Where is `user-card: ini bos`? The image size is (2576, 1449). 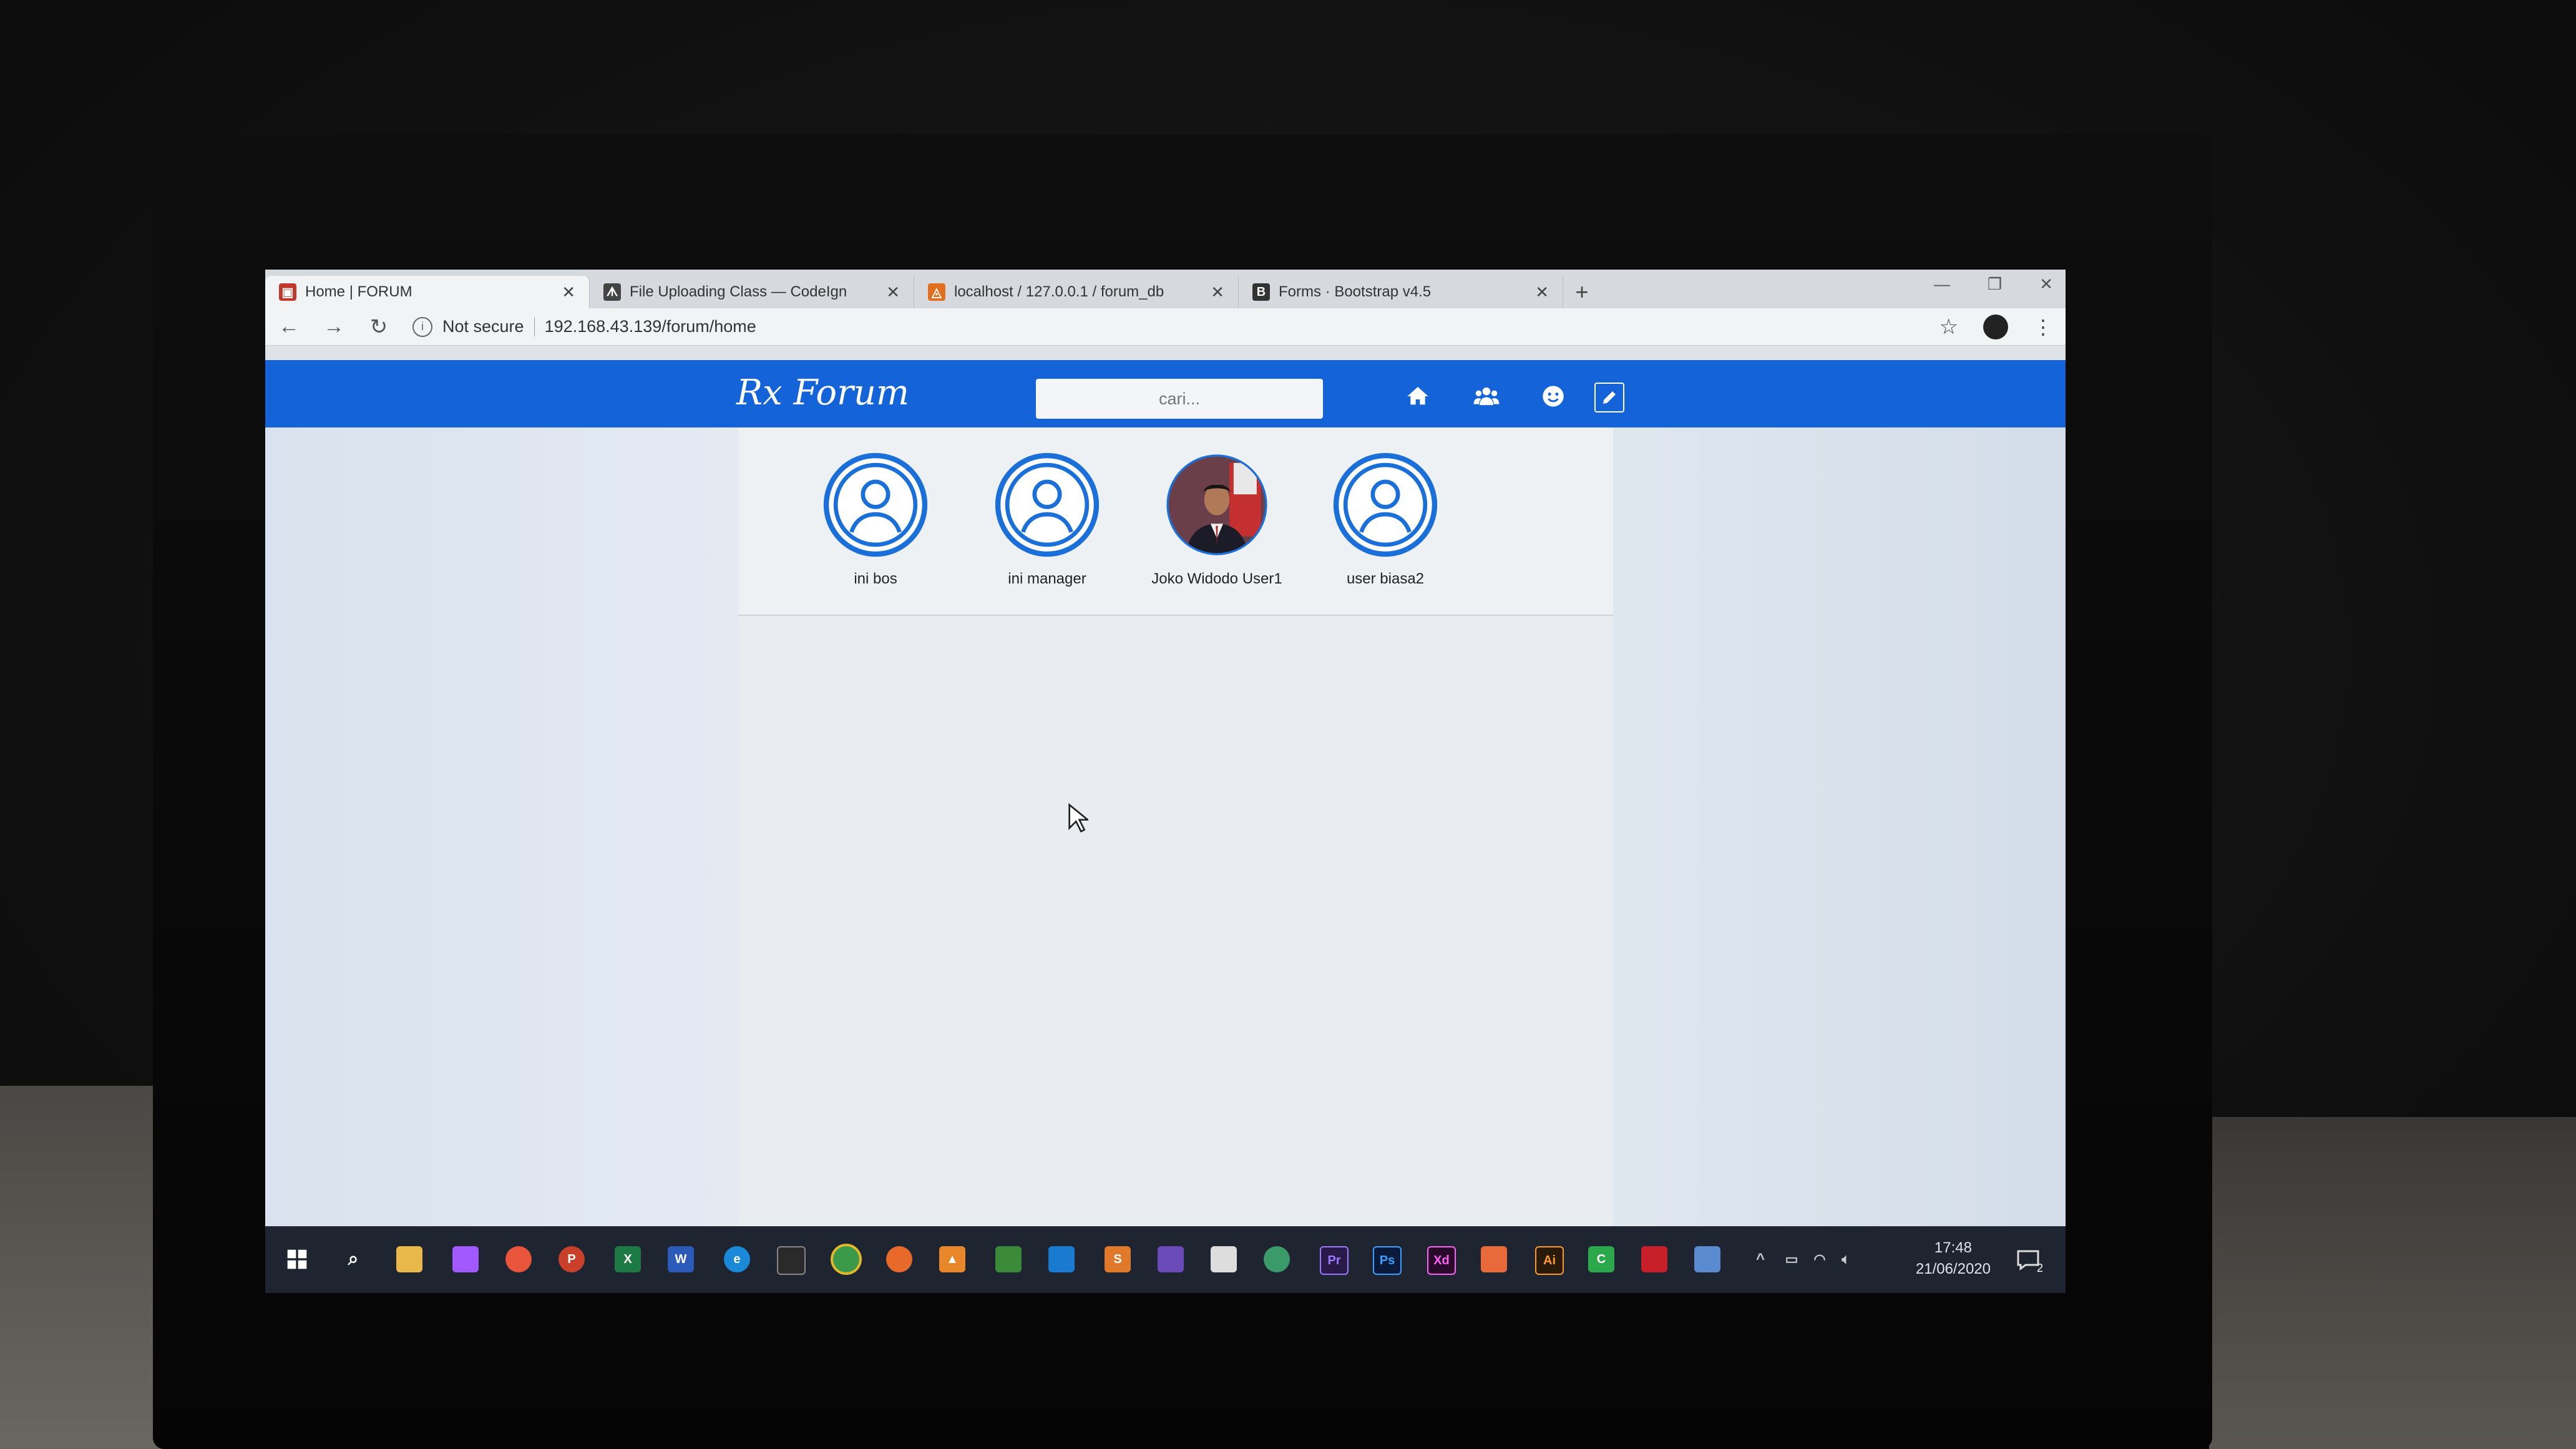
user-card: ini bos is located at coordinates (875, 520).